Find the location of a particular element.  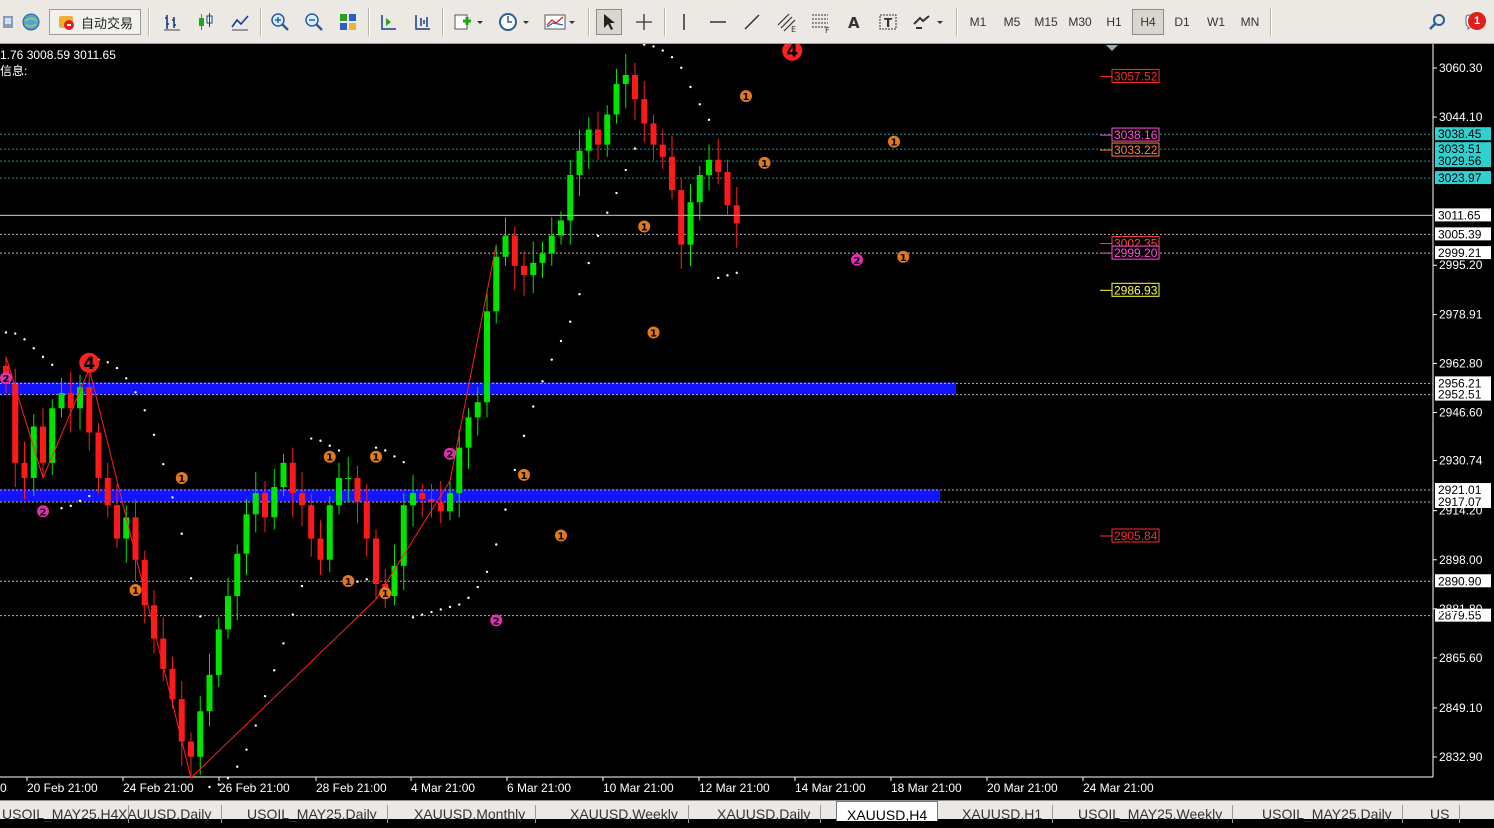

time-axis-label: 20 Mar 21:00 is located at coordinates (1022, 788).